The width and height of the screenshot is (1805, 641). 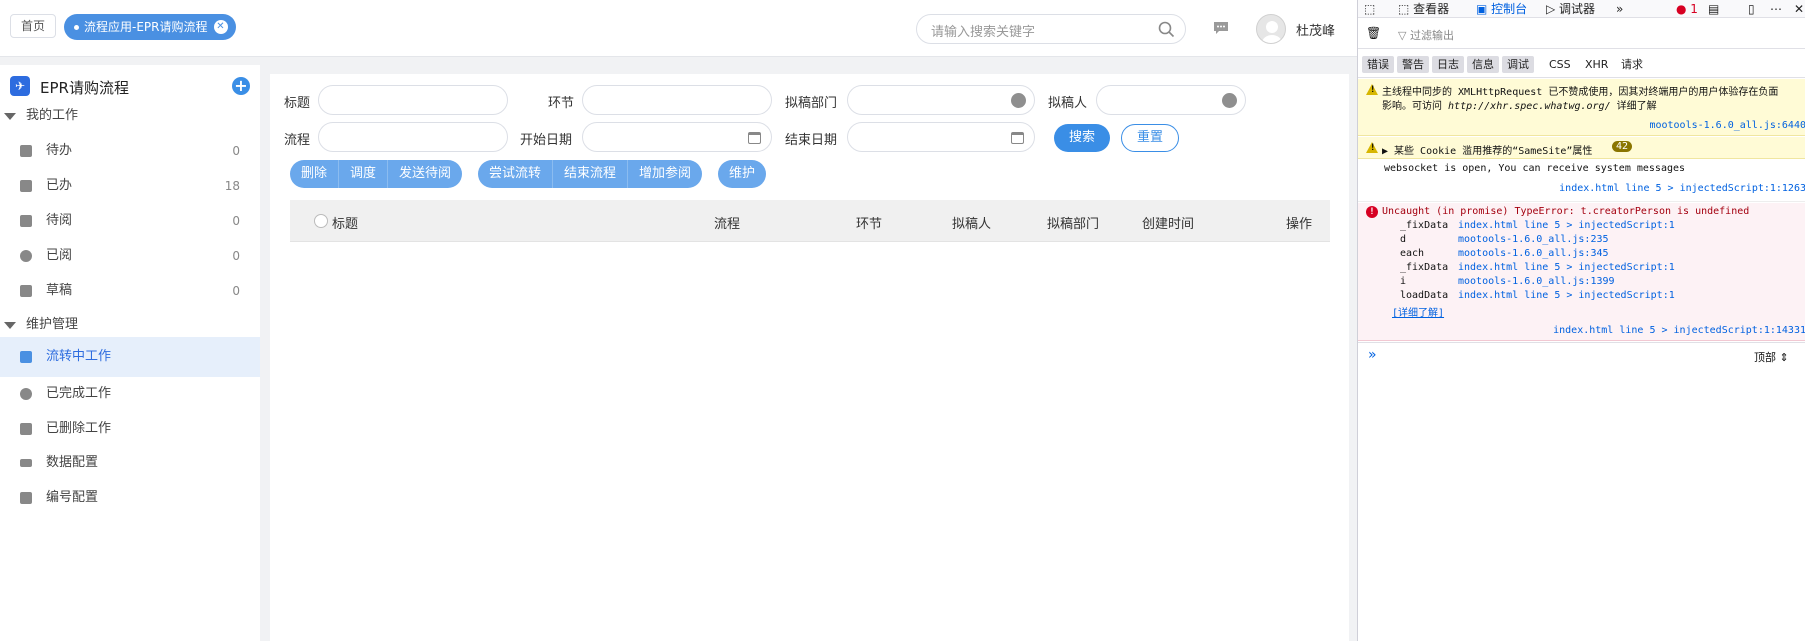 I want to click on category-info: 信息, so click(x=1483, y=64).